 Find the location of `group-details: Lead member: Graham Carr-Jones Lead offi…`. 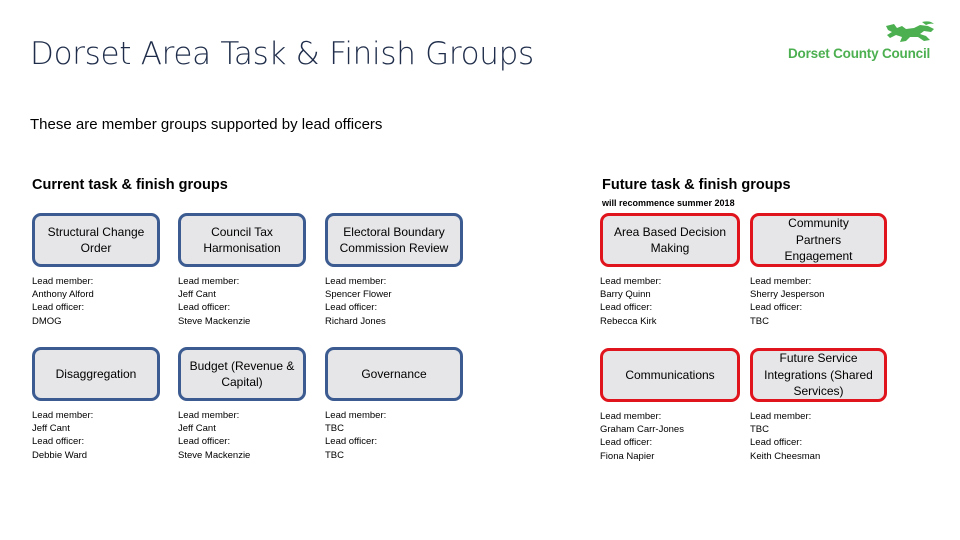

group-details: Lead member: Graham Carr-Jones Lead offi… is located at coordinates (670, 436).